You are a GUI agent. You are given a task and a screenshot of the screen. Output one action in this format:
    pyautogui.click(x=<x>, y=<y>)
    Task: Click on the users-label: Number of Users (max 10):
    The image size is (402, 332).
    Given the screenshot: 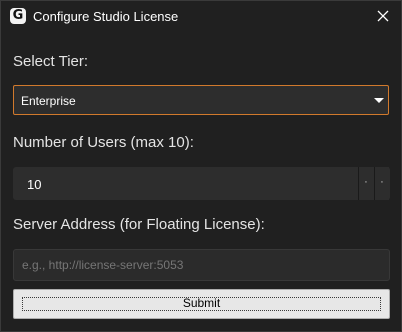 What is the action you would take?
    pyautogui.click(x=103, y=142)
    